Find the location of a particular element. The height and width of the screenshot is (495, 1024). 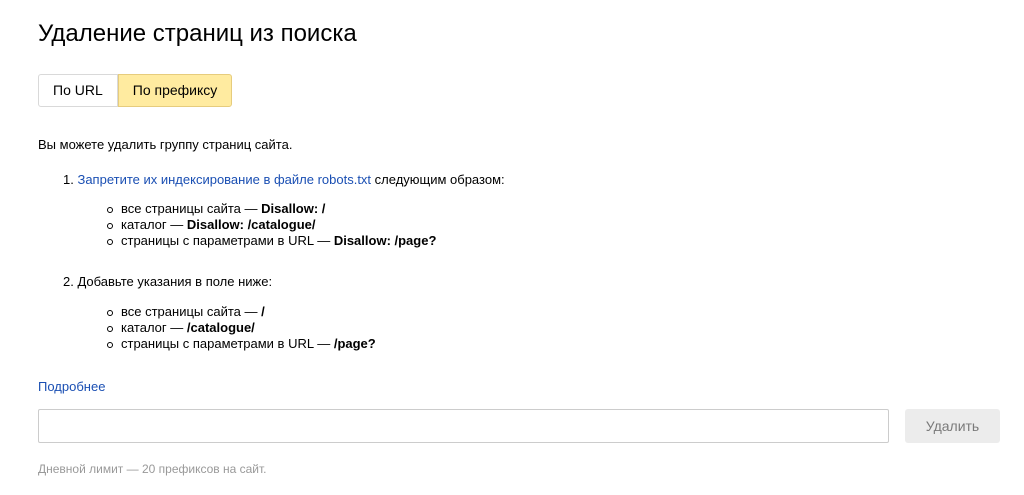

more-info-link: Подробнее is located at coordinates (71, 386).